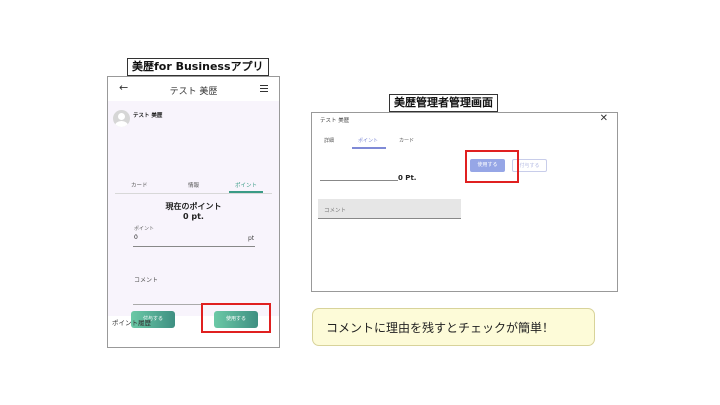 This screenshot has width=720, height=405. I want to click on point-field-label: ポイント, so click(144, 229).